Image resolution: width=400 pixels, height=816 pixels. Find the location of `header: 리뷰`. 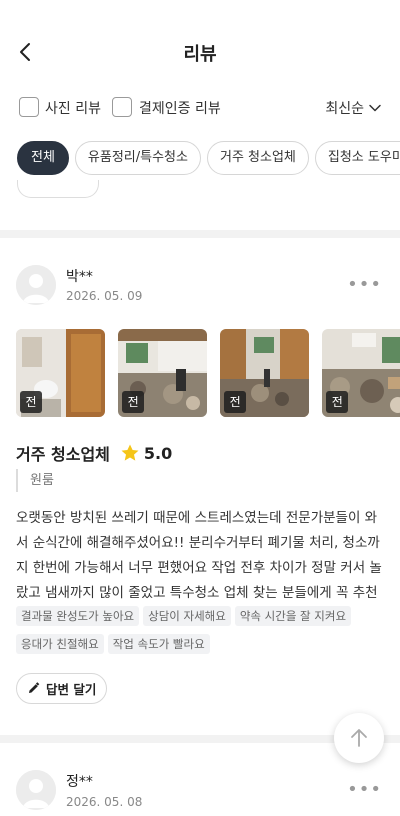

header: 리뷰 is located at coordinates (200, 50).